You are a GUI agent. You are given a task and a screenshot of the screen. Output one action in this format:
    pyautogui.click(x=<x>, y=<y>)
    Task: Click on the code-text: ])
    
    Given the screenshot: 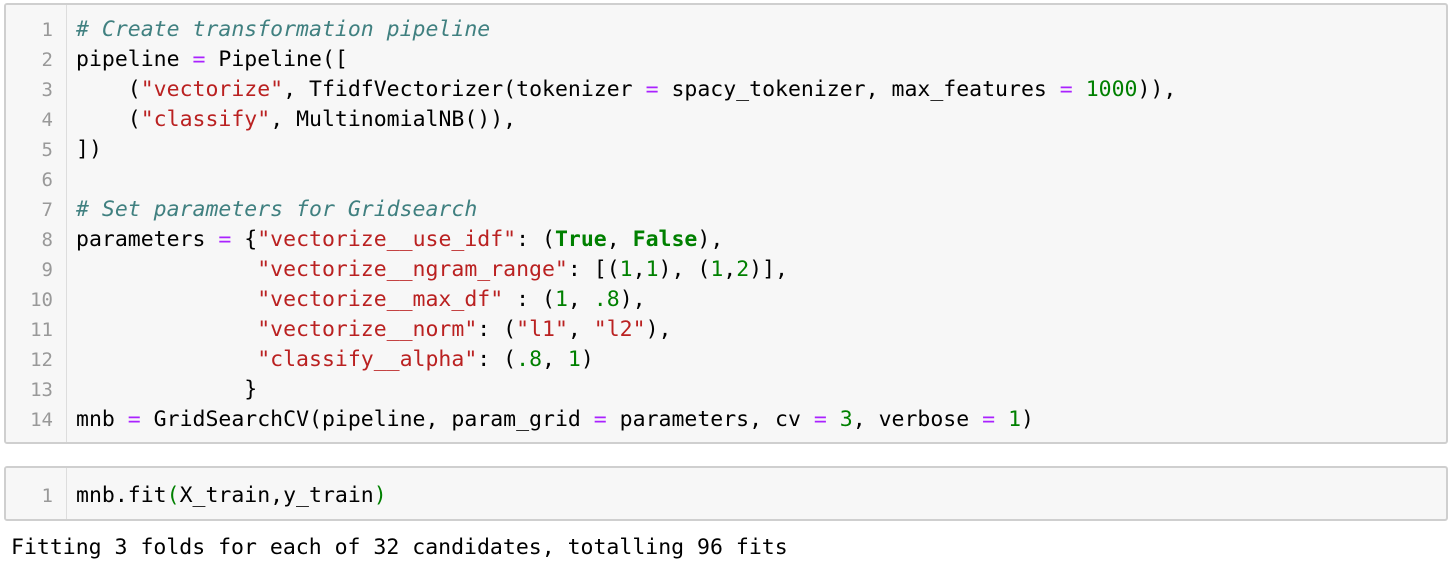 What is the action you would take?
    pyautogui.click(x=89, y=150)
    